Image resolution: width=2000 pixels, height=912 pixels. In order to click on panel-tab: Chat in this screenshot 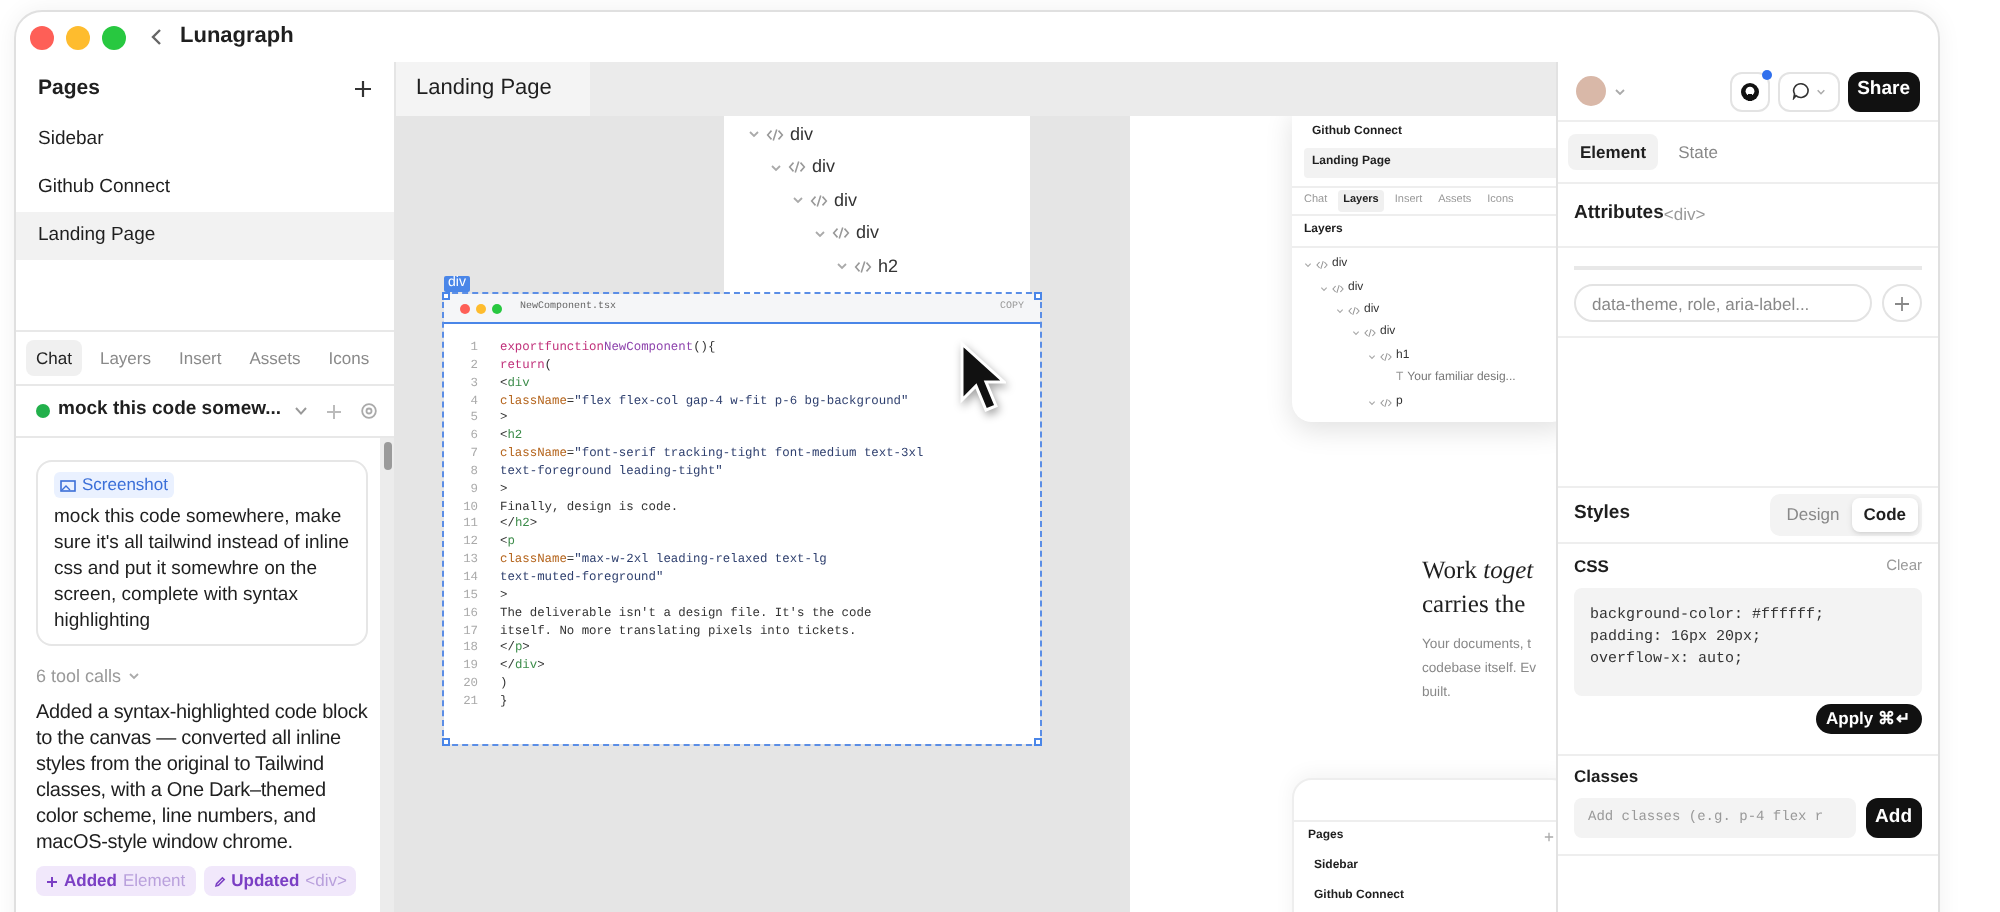, I will do `click(54, 358)`.